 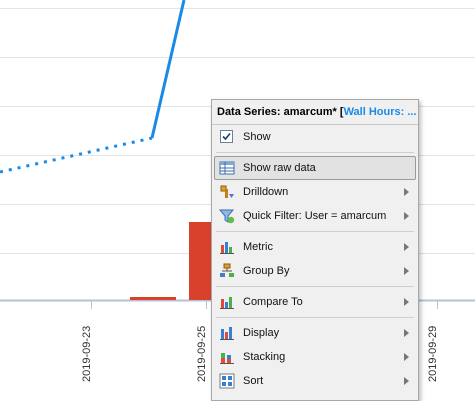 What do you see at coordinates (266, 192) in the screenshot?
I see `menu-item-label: Drilldown` at bounding box center [266, 192].